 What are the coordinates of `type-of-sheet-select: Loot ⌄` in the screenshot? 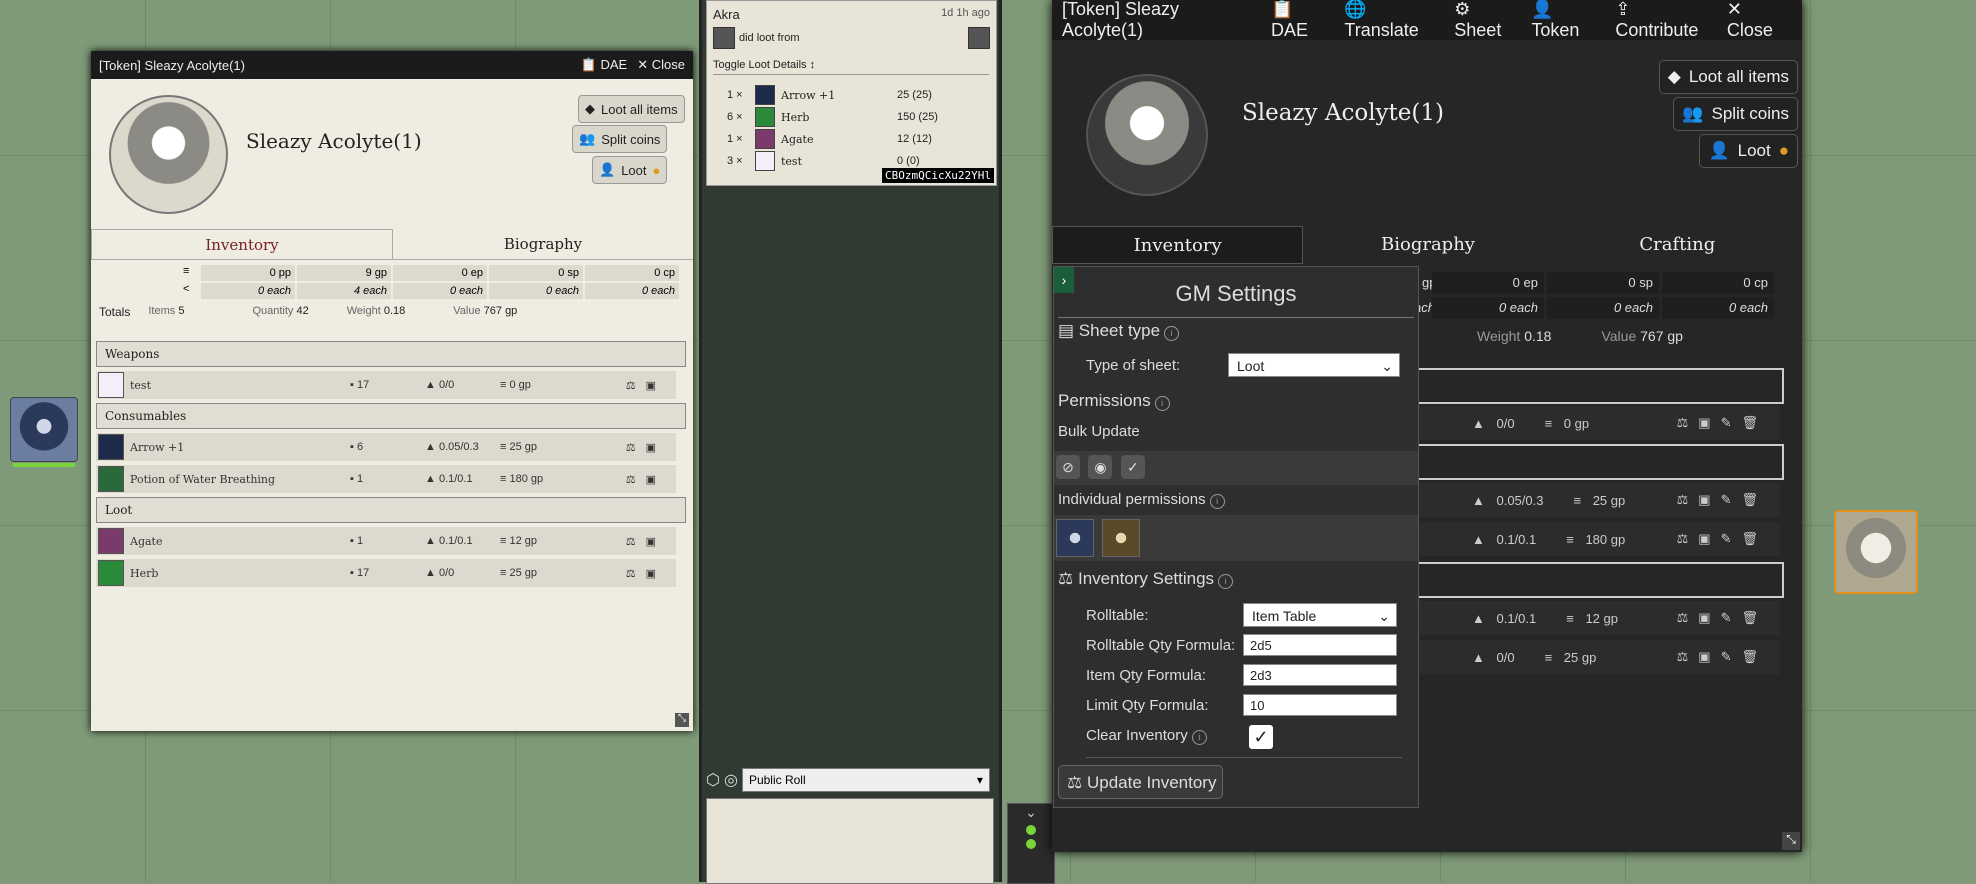 It's located at (1314, 365).